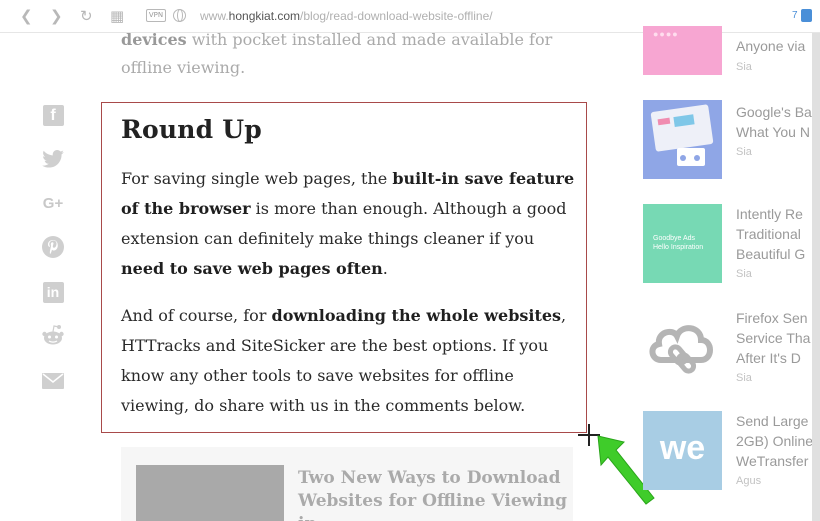  What do you see at coordinates (778, 441) in the screenshot?
I see `sidebar-post-title: Send Large 2GB) Online WeTransfer` at bounding box center [778, 441].